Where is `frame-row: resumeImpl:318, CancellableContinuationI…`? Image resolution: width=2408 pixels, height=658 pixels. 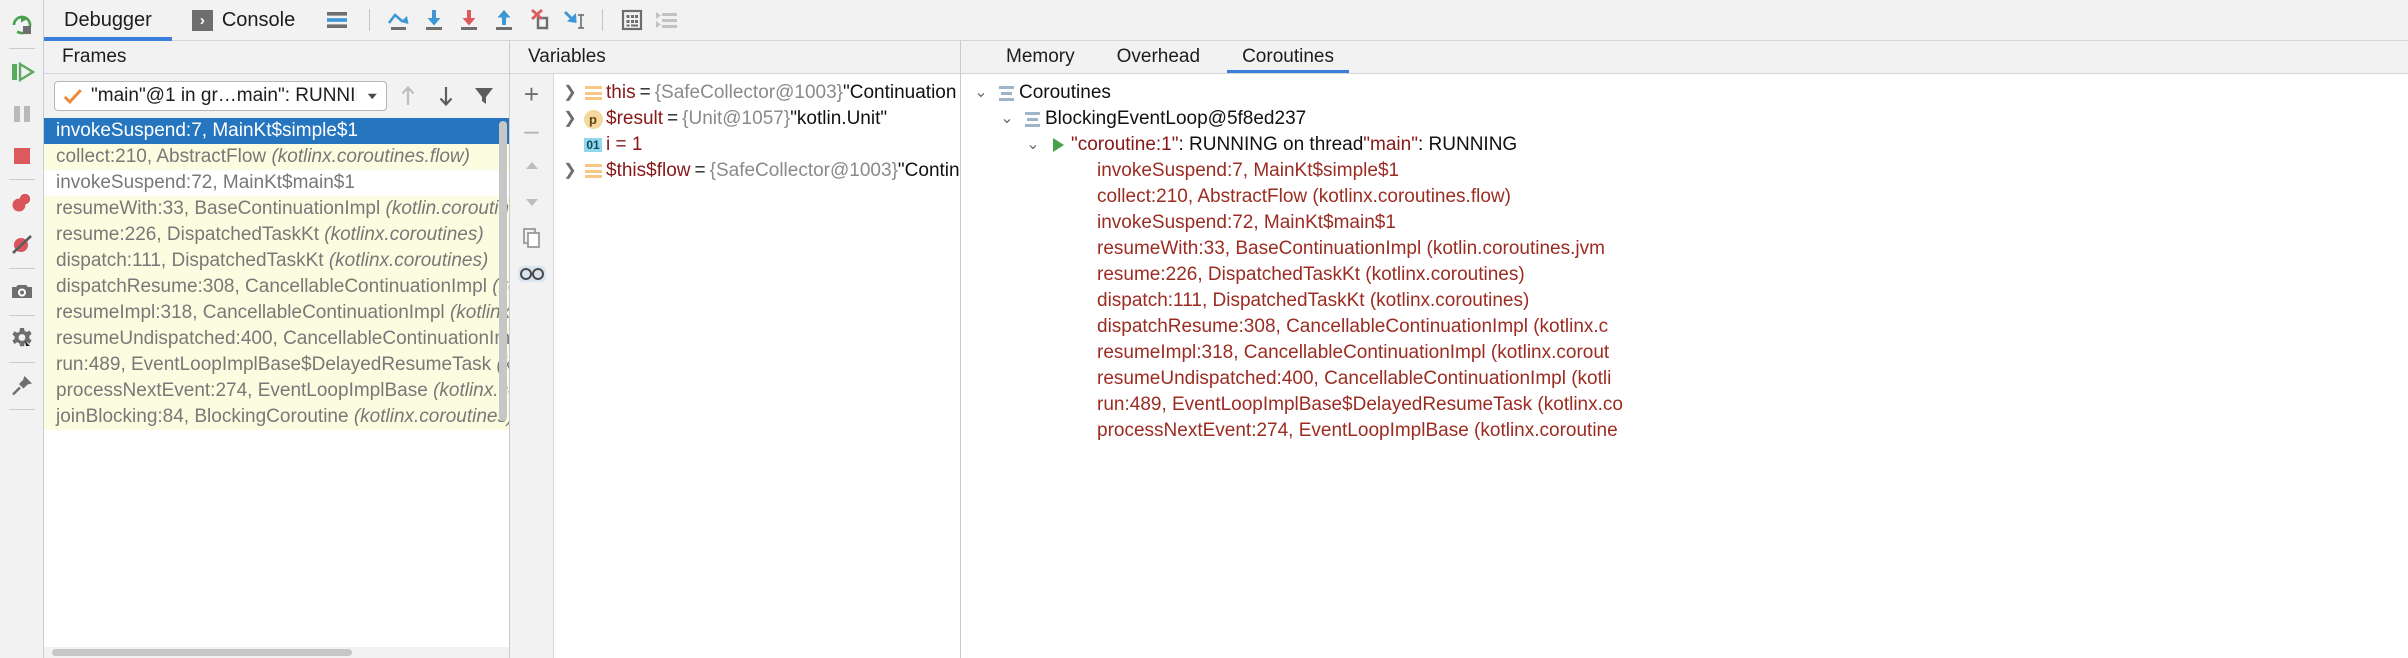 frame-row: resumeImpl:318, CancellableContinuationI… is located at coordinates (276, 313).